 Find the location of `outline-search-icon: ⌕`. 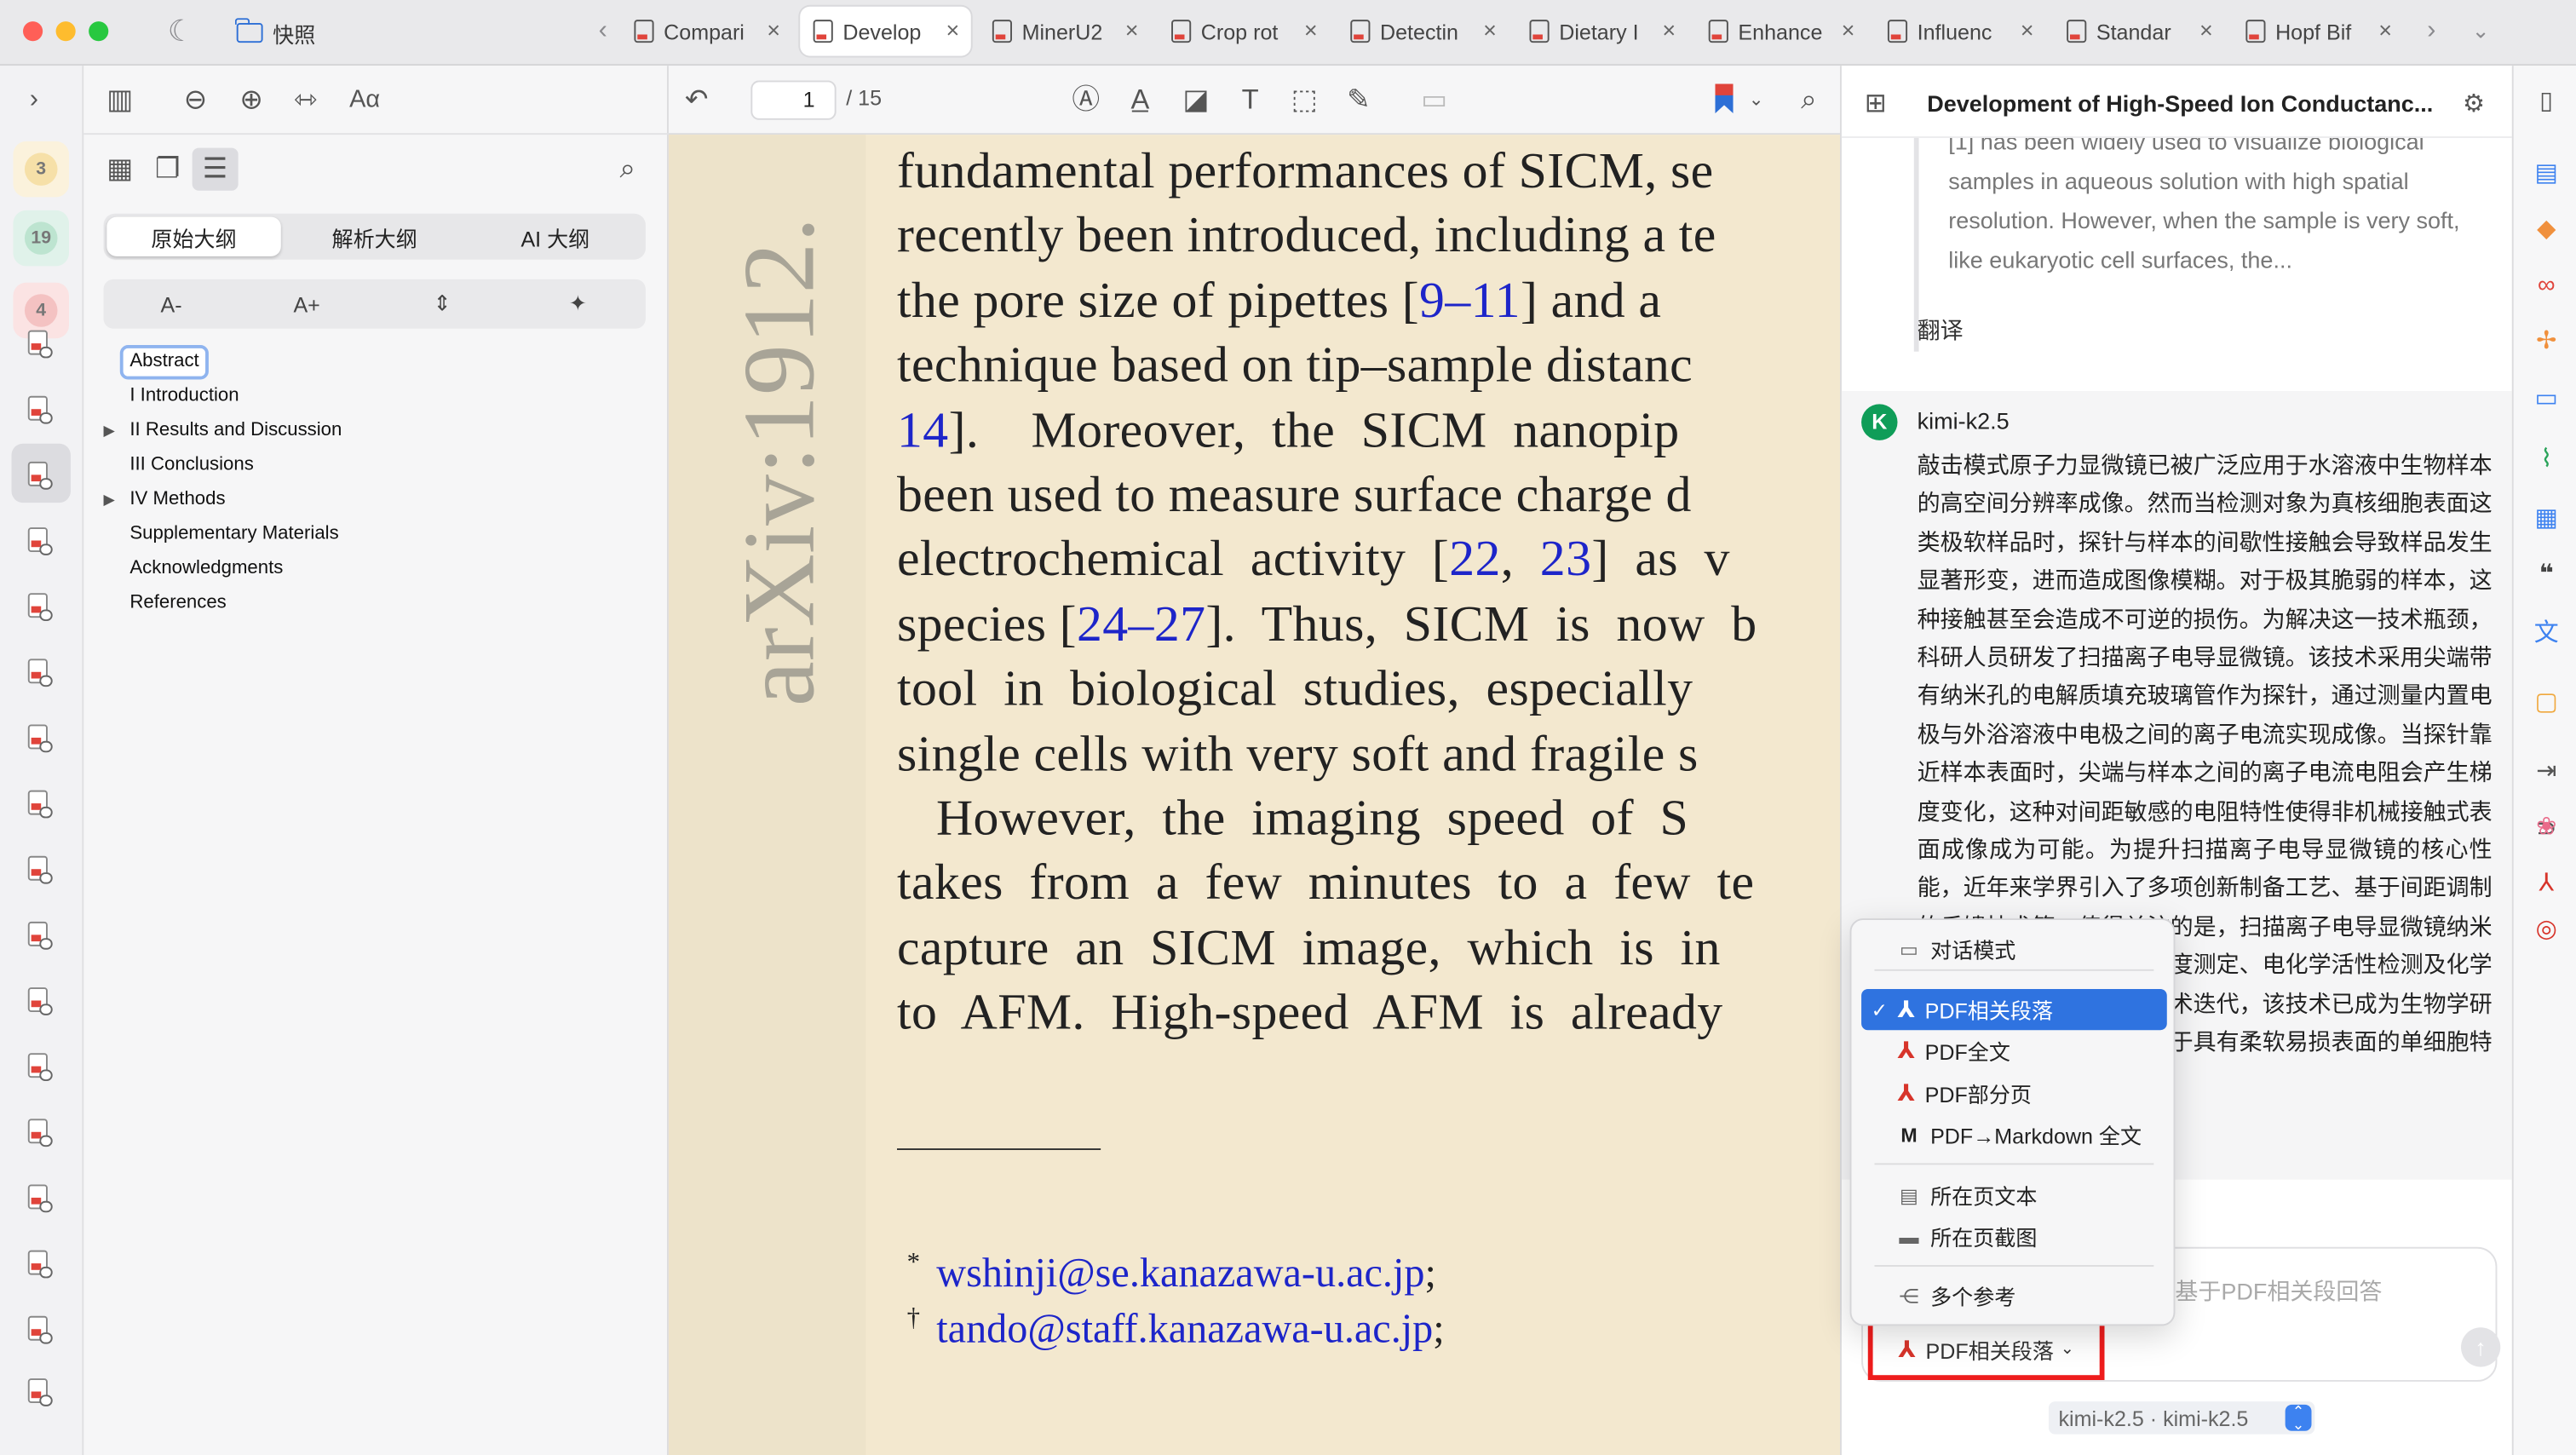

outline-search-icon: ⌕ is located at coordinates (627, 169).